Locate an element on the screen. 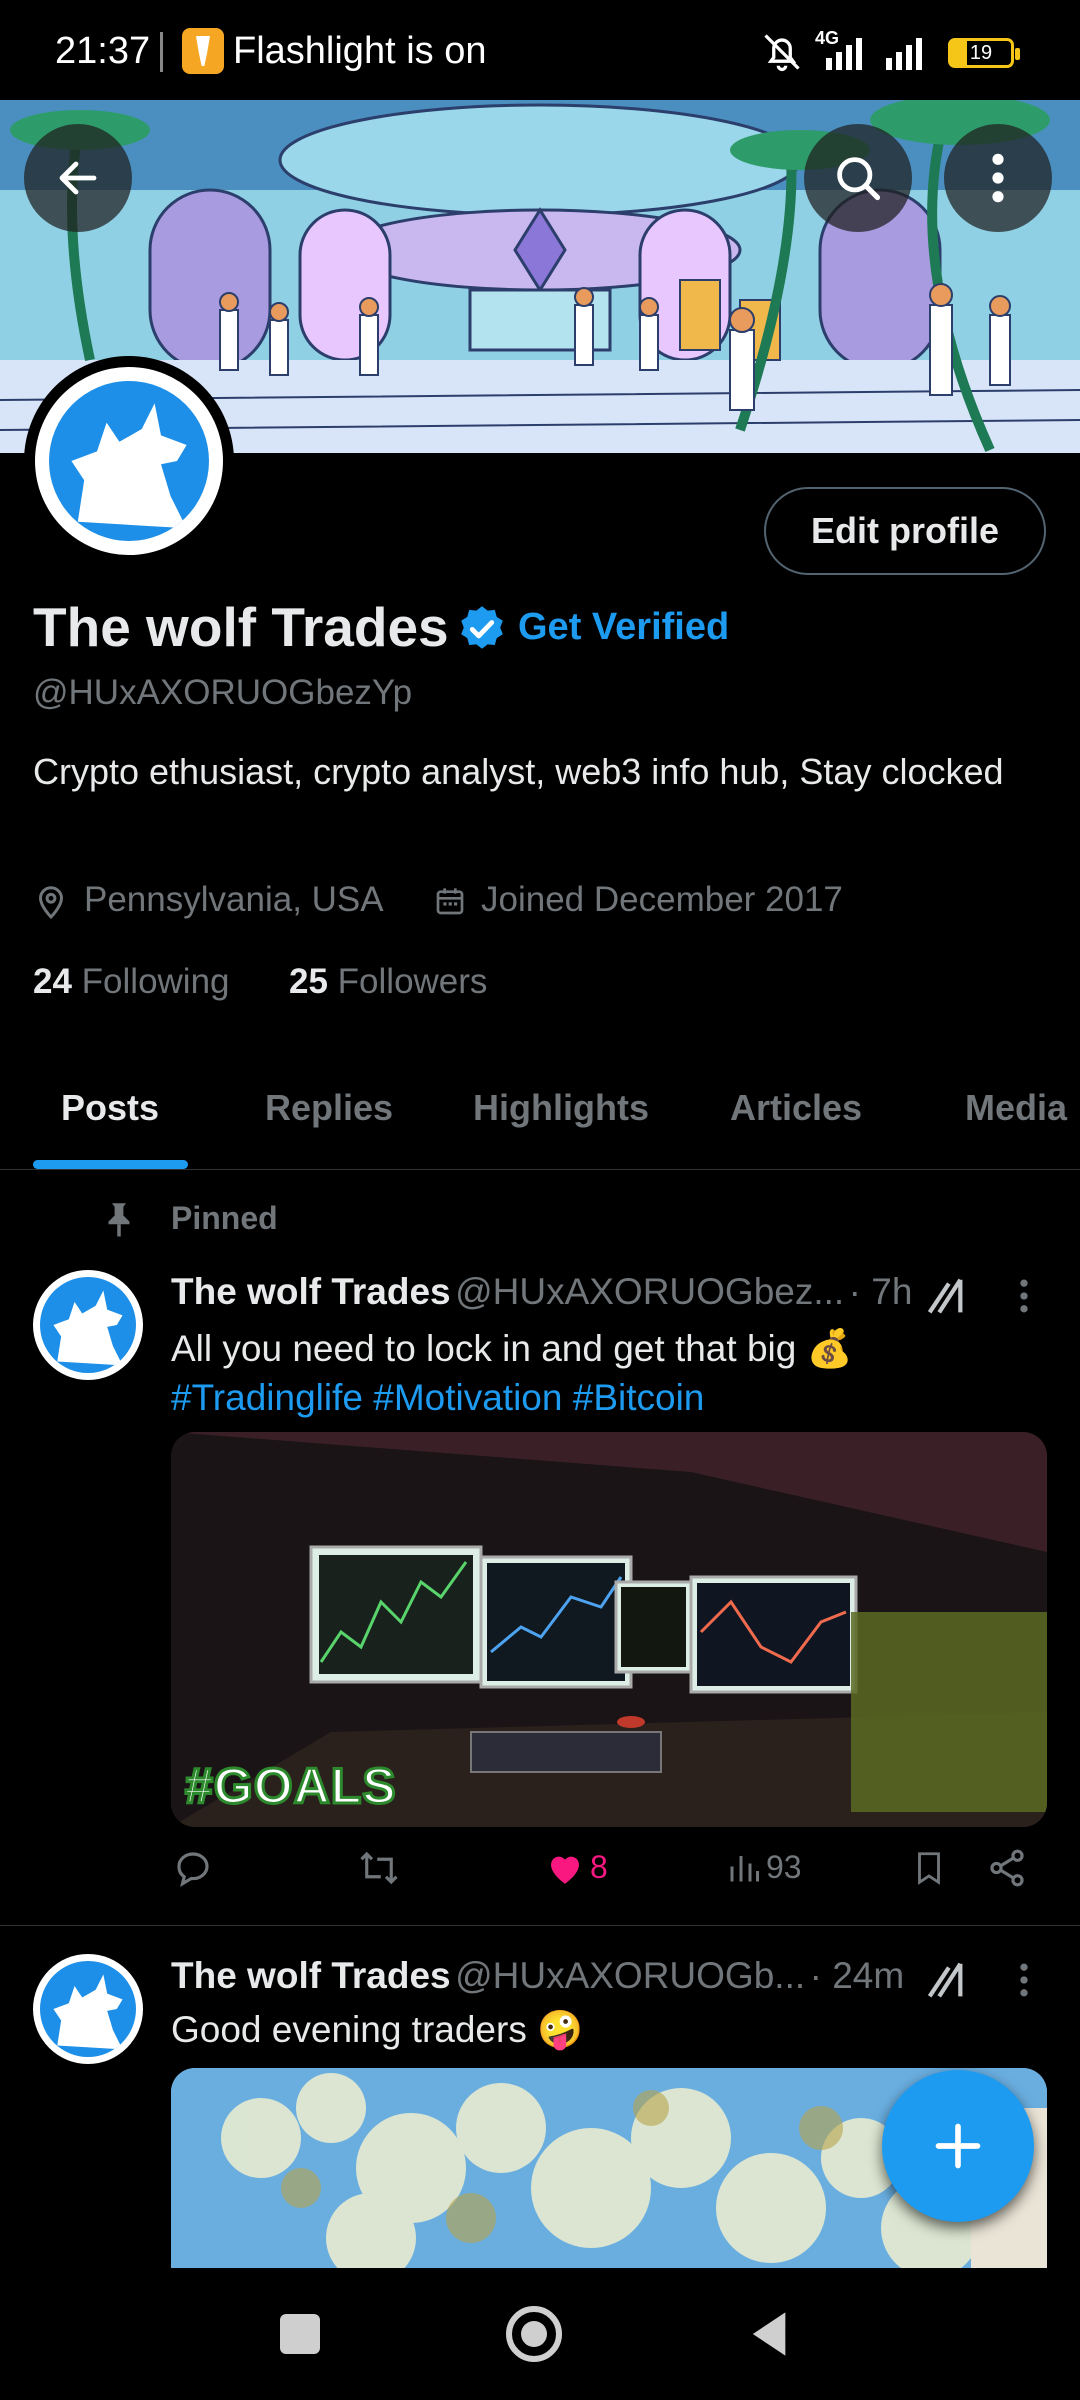  post-header: The wolf Trades @HUxAXORUOGb... · 24m is located at coordinates (537, 1976).